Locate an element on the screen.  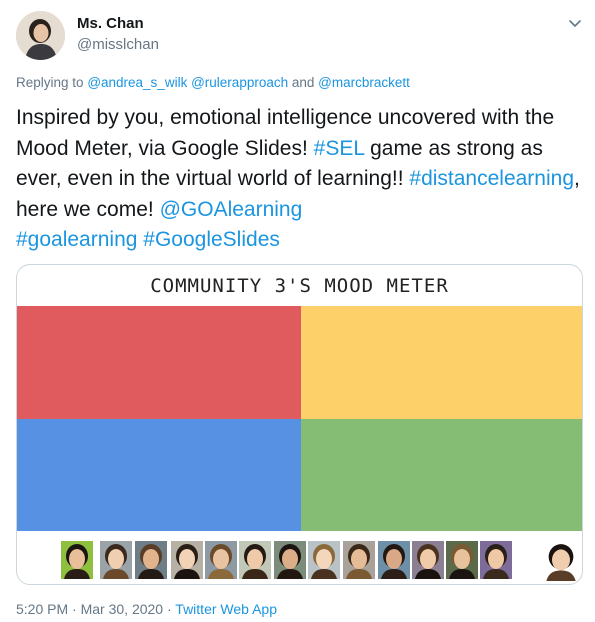
mention-goalearning: @GOAlearning is located at coordinates (231, 209).